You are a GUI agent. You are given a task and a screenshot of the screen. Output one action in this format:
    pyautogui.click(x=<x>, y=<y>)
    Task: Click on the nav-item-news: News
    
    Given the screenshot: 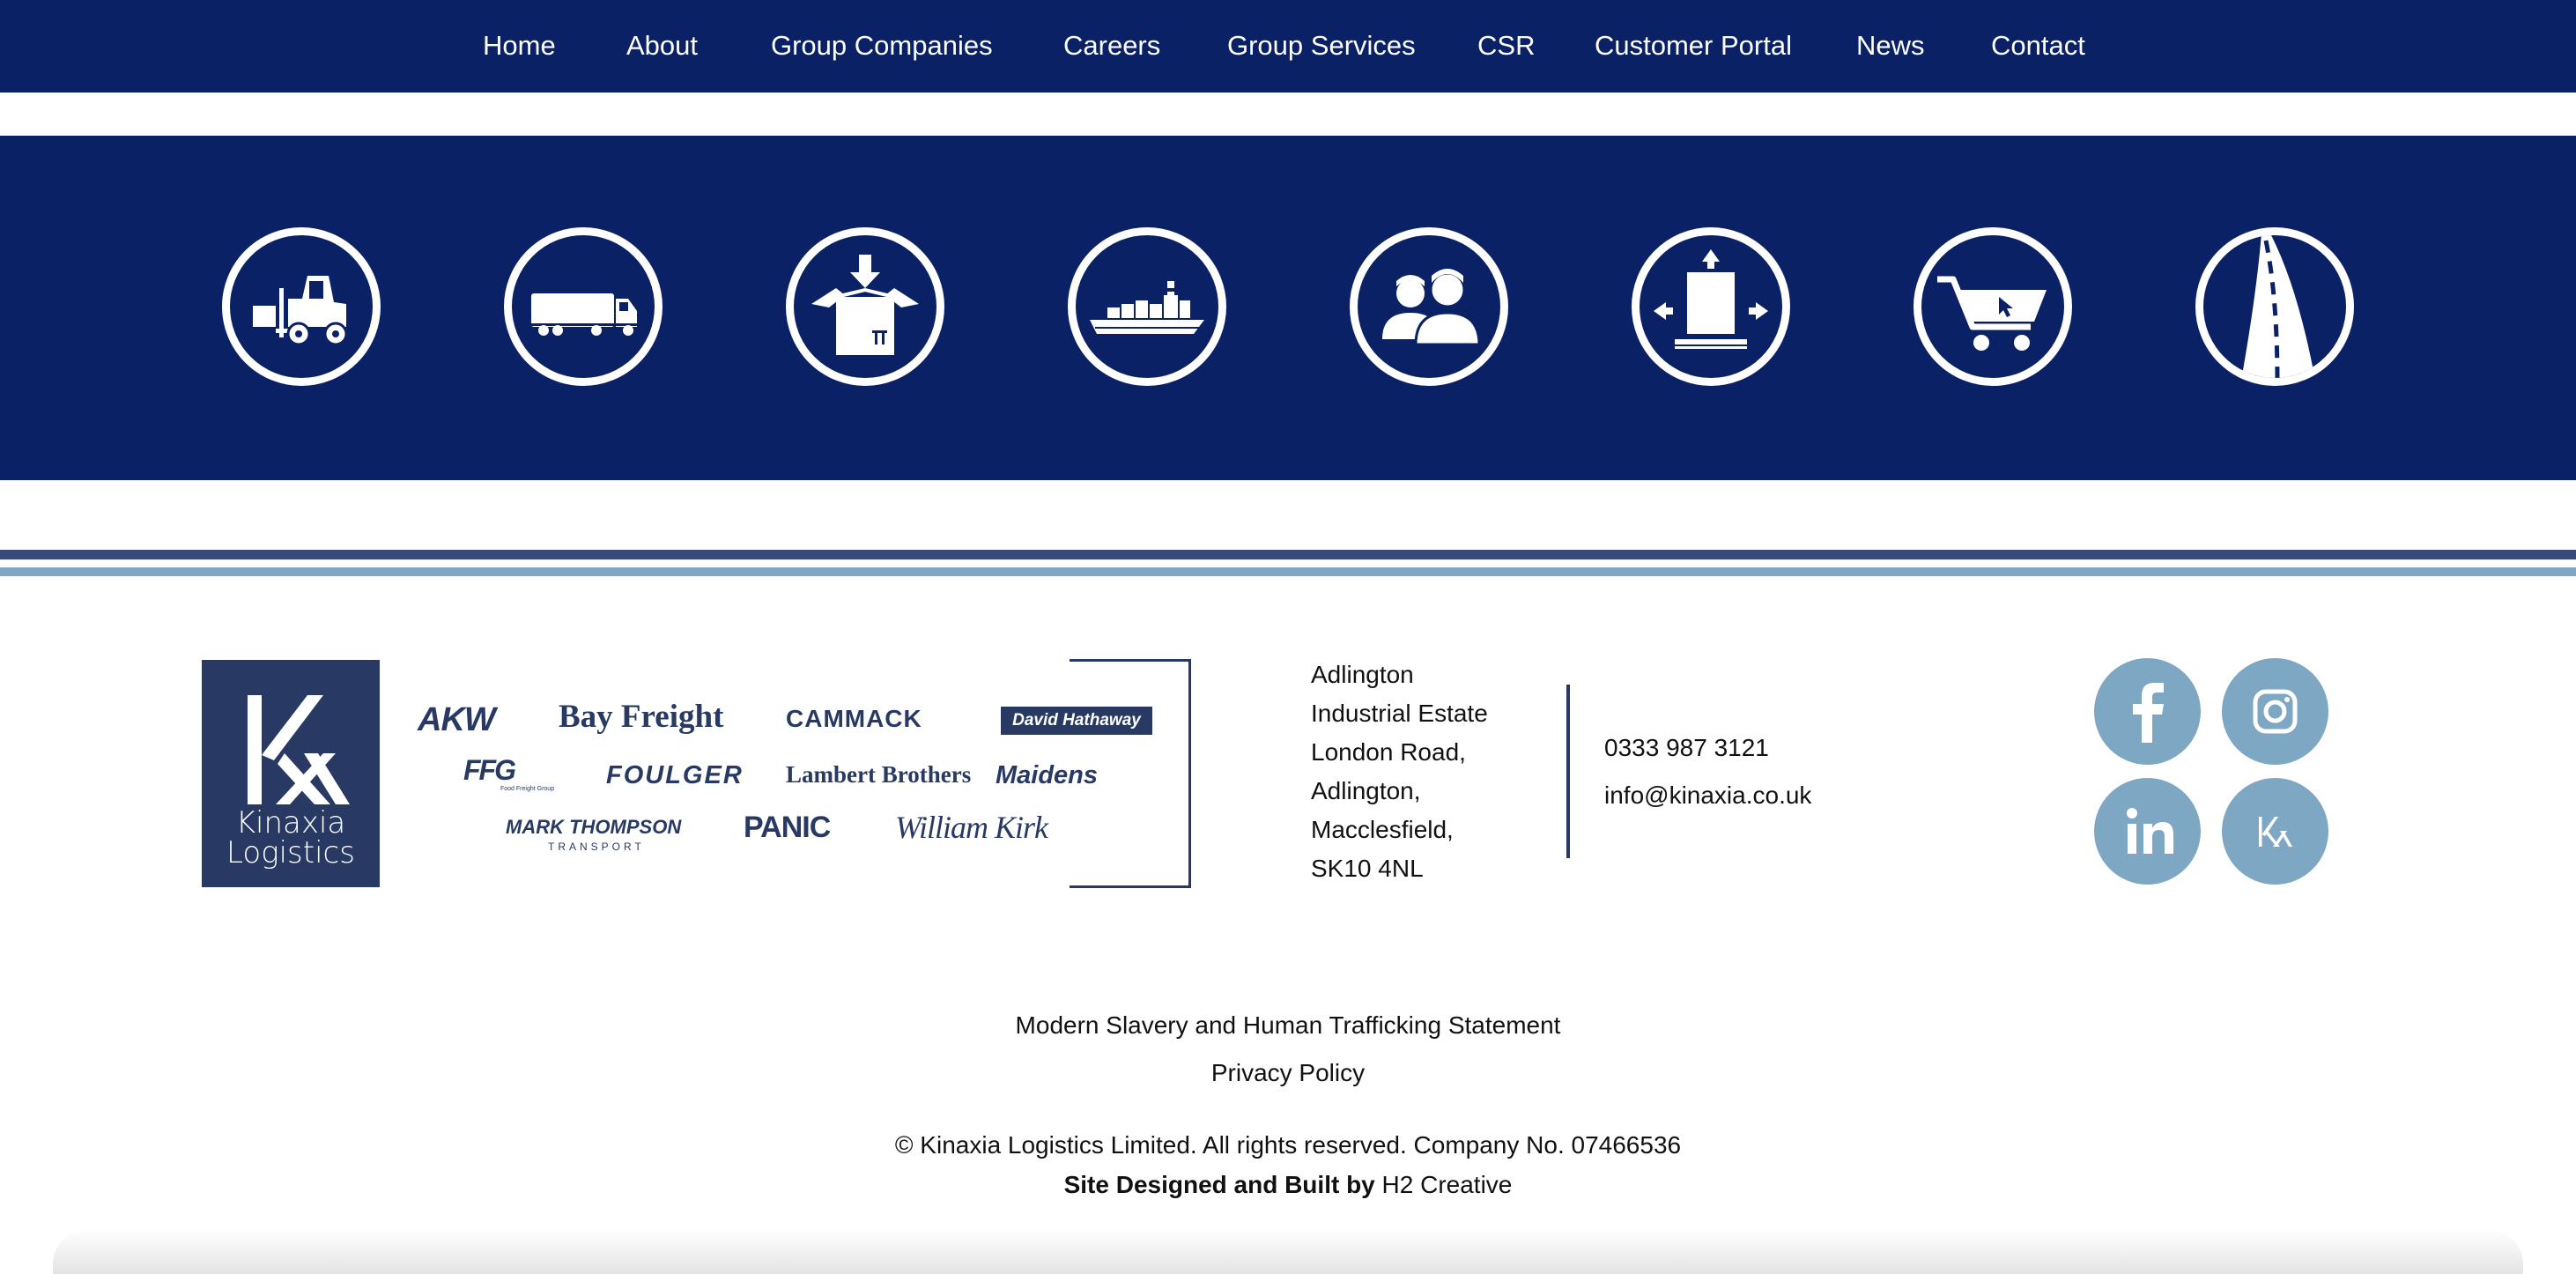 What is the action you would take?
    pyautogui.click(x=1891, y=45)
    